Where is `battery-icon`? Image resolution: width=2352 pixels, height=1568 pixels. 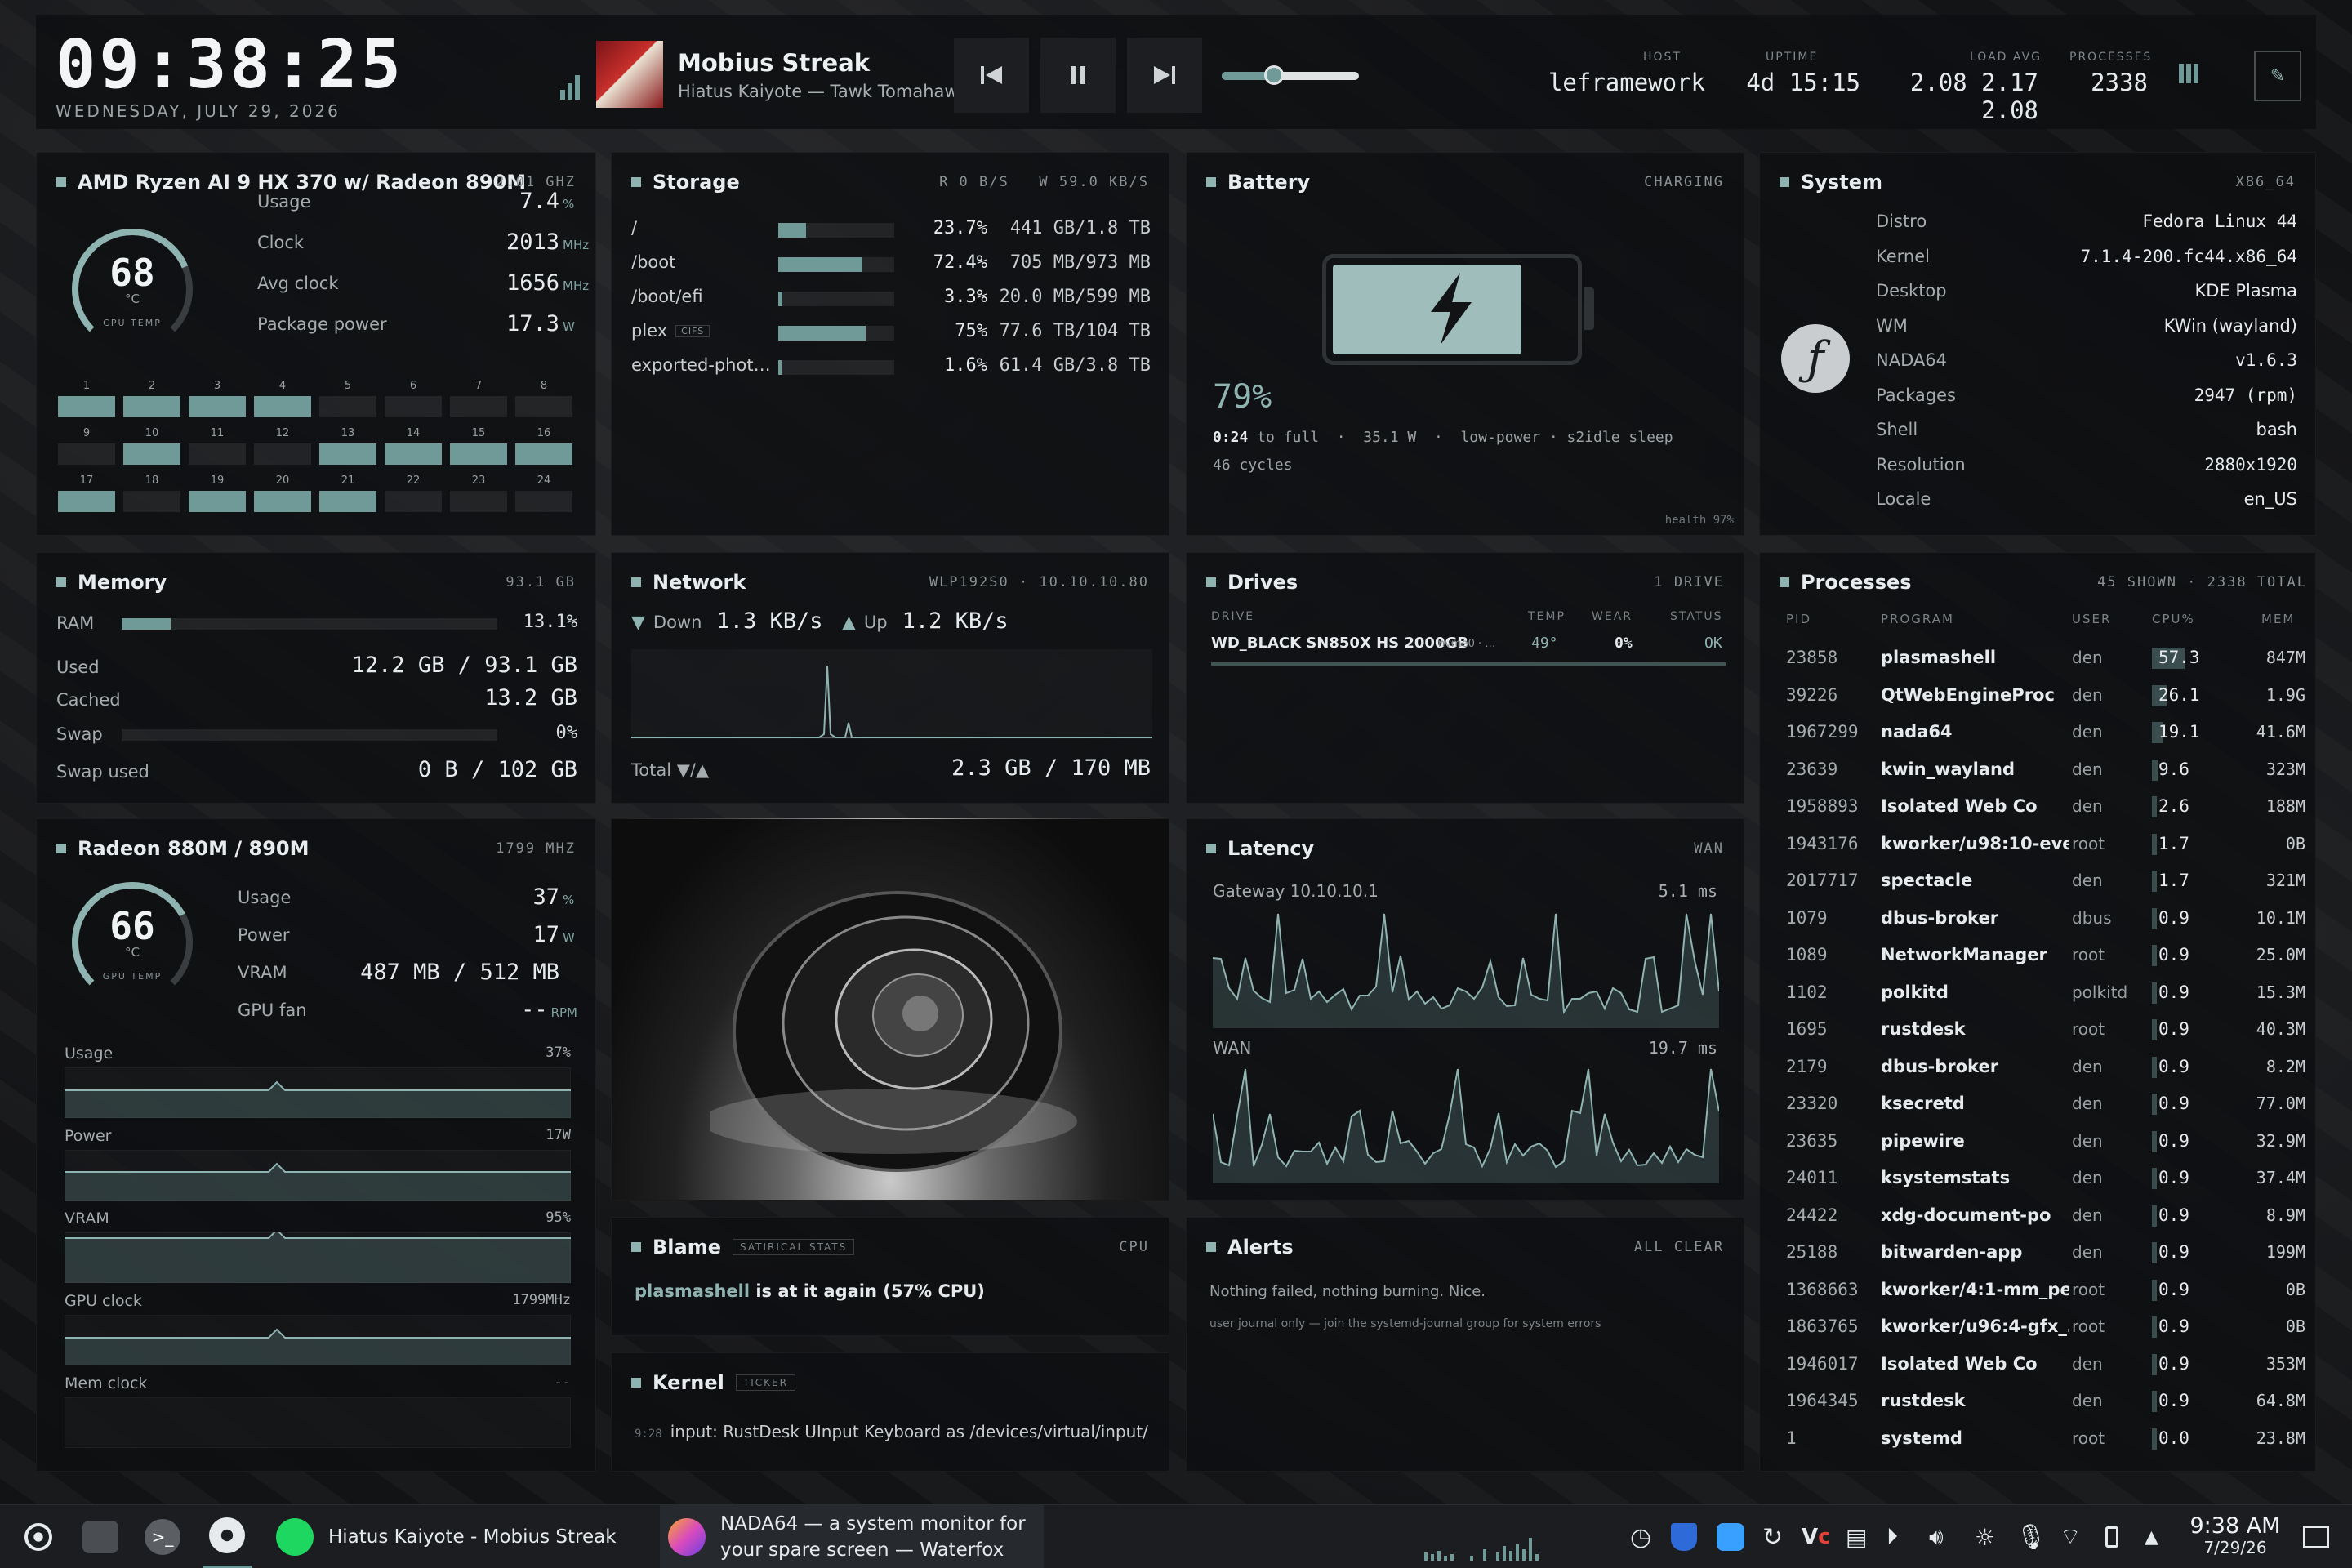
battery-icon is located at coordinates (1458, 309).